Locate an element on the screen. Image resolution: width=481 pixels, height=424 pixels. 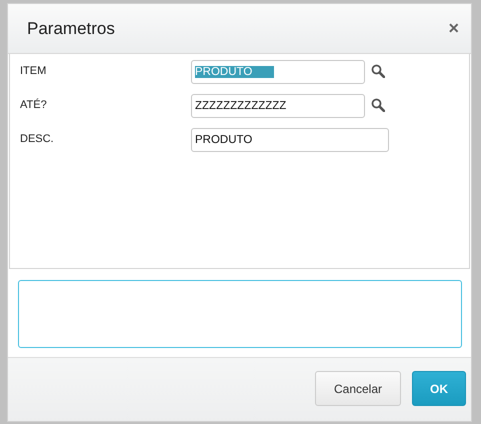
field-label: ITEM is located at coordinates (33, 71).